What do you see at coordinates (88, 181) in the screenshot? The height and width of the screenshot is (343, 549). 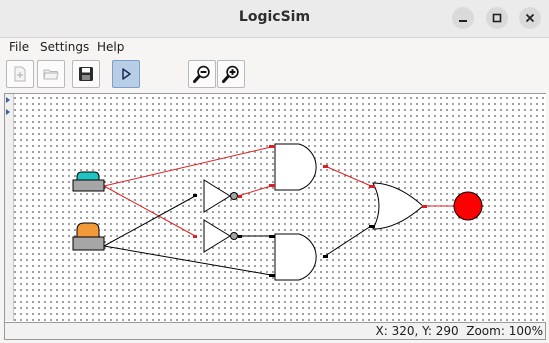 I see `switch-a` at bounding box center [88, 181].